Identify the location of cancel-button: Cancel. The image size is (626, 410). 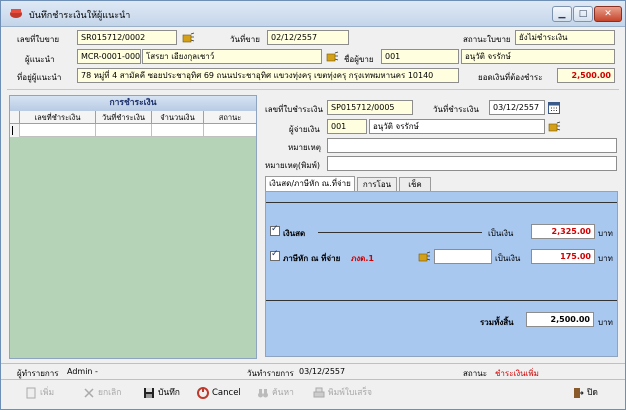
(219, 393).